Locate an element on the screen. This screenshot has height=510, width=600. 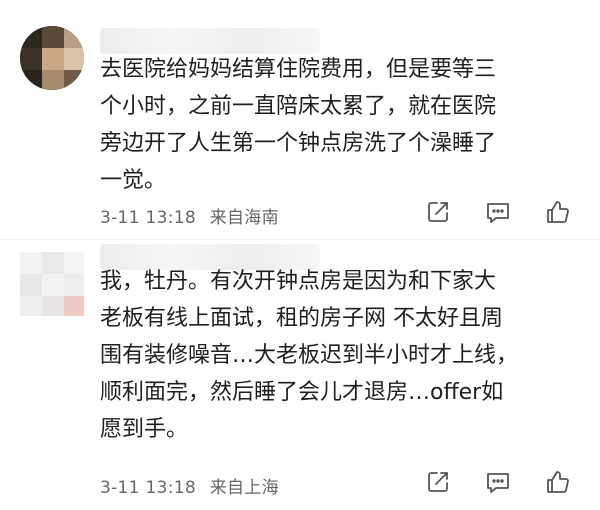
comment-location: 来自海南 is located at coordinates (244, 218).